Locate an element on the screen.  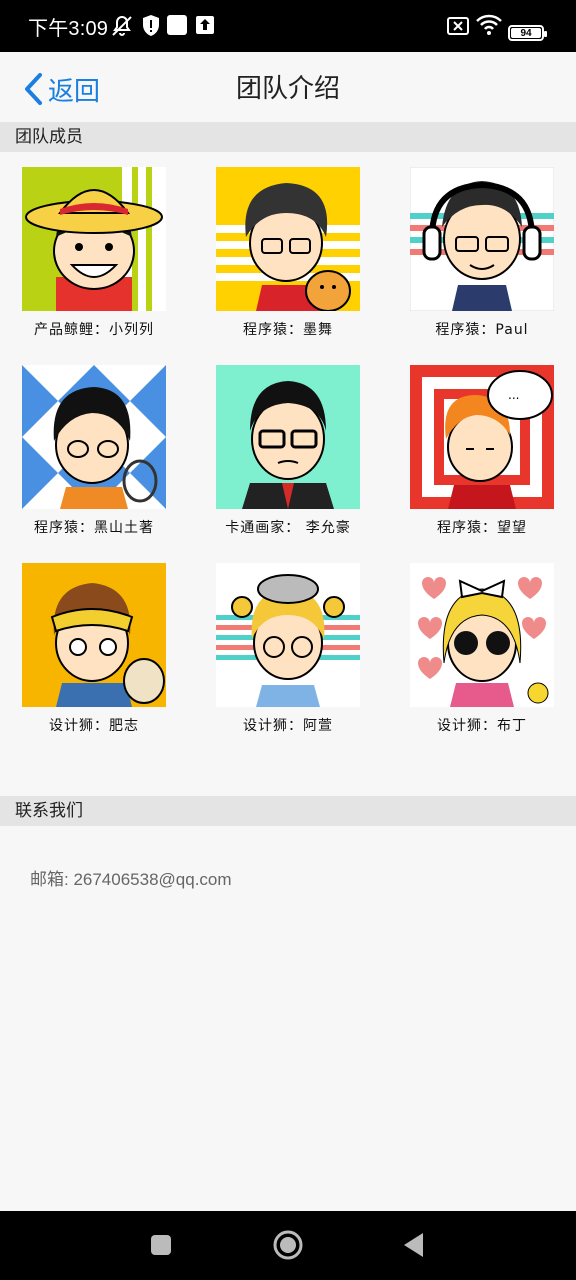
cat-hug-avatar is located at coordinates (288, 239).